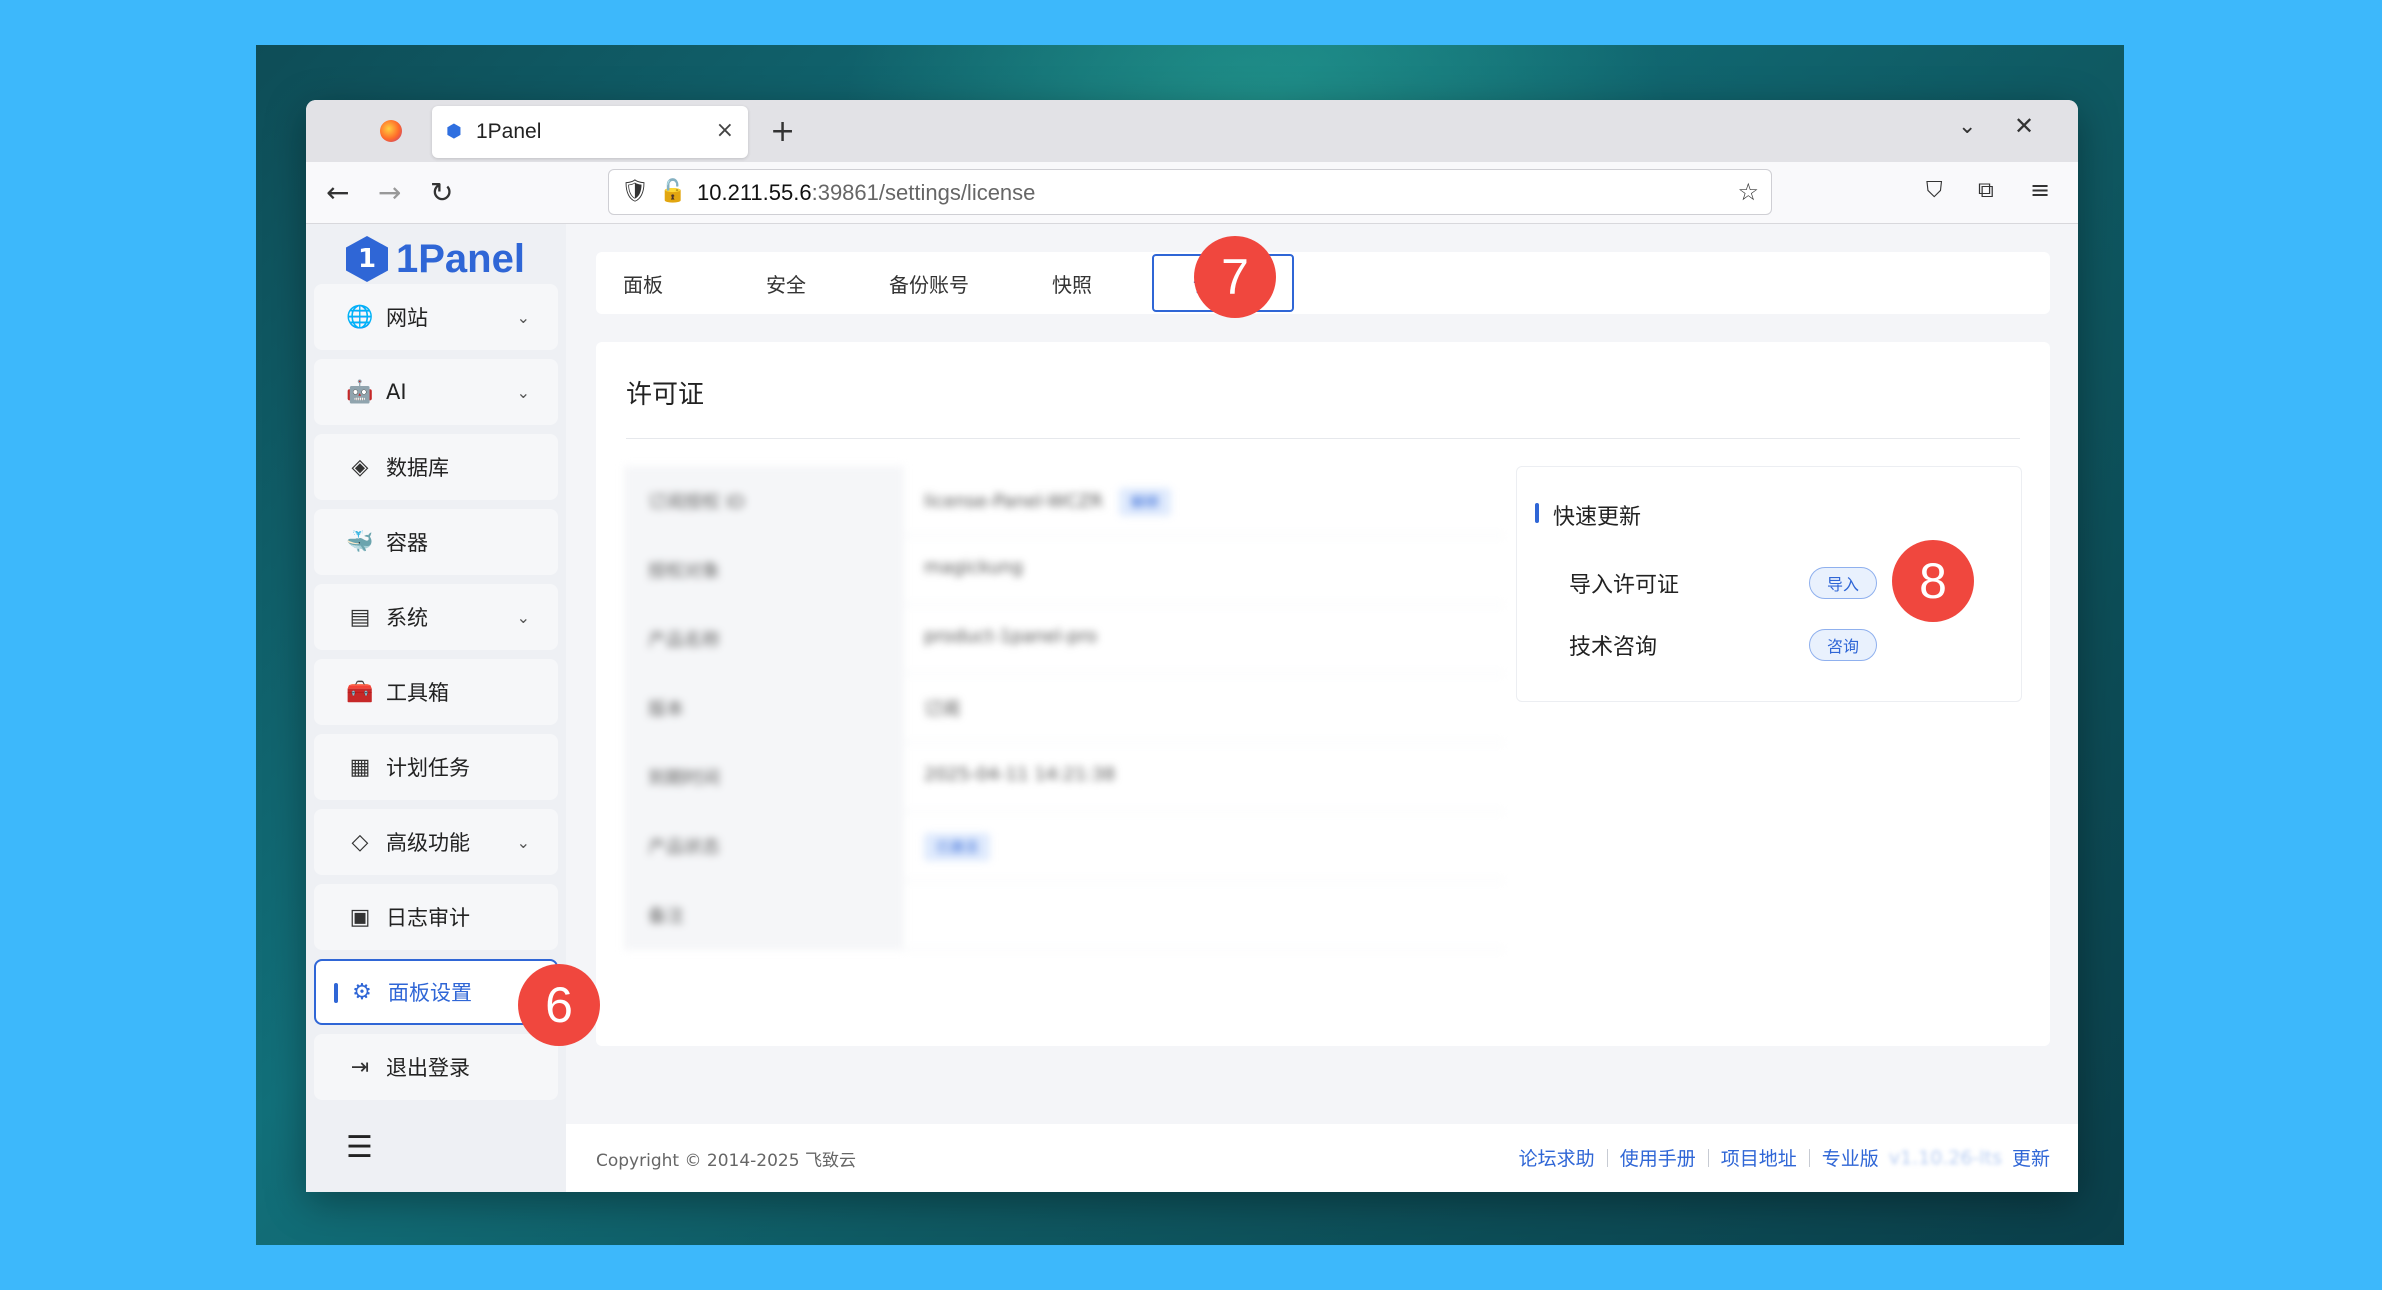 This screenshot has width=2382, height=1290. Describe the element at coordinates (1986, 190) in the screenshot. I see `extensions-icon: ⧉` at that location.